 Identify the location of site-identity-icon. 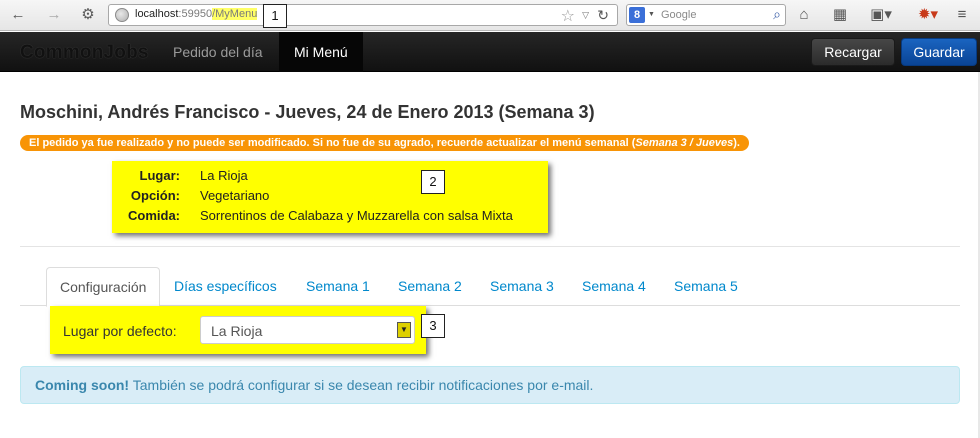
(122, 15).